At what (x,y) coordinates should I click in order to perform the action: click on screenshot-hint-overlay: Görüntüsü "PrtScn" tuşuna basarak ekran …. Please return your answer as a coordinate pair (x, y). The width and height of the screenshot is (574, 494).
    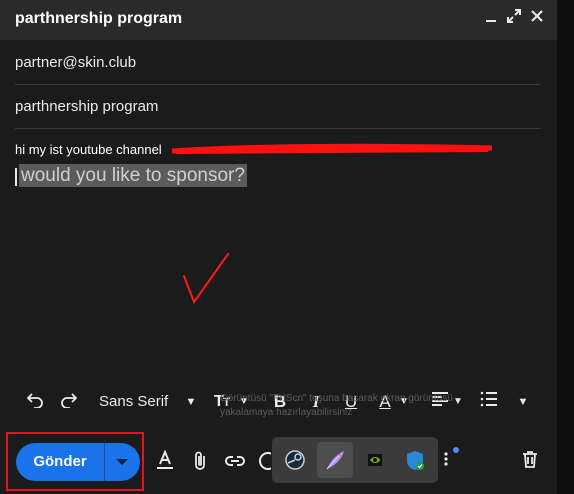
    Looking at the image, I should click on (336, 405).